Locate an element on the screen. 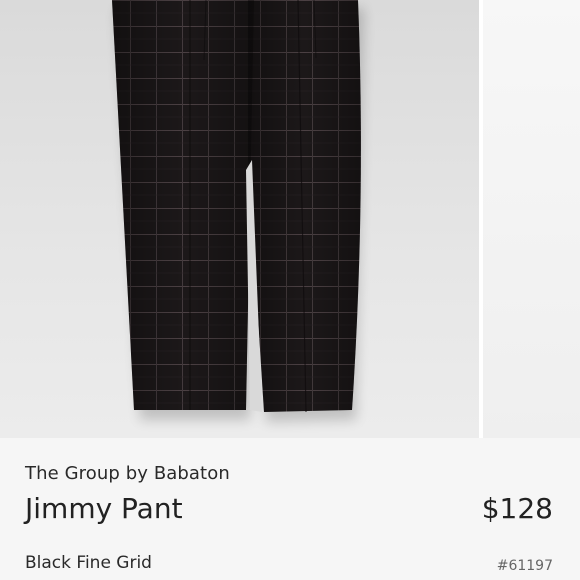  product-image-next is located at coordinates (531, 219).